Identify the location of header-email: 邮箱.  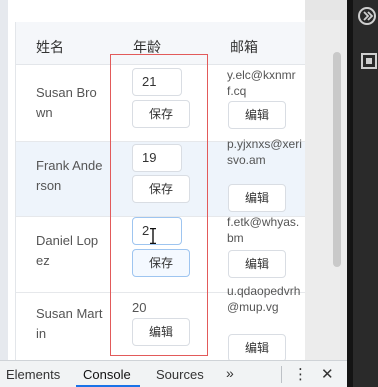
(244, 47).